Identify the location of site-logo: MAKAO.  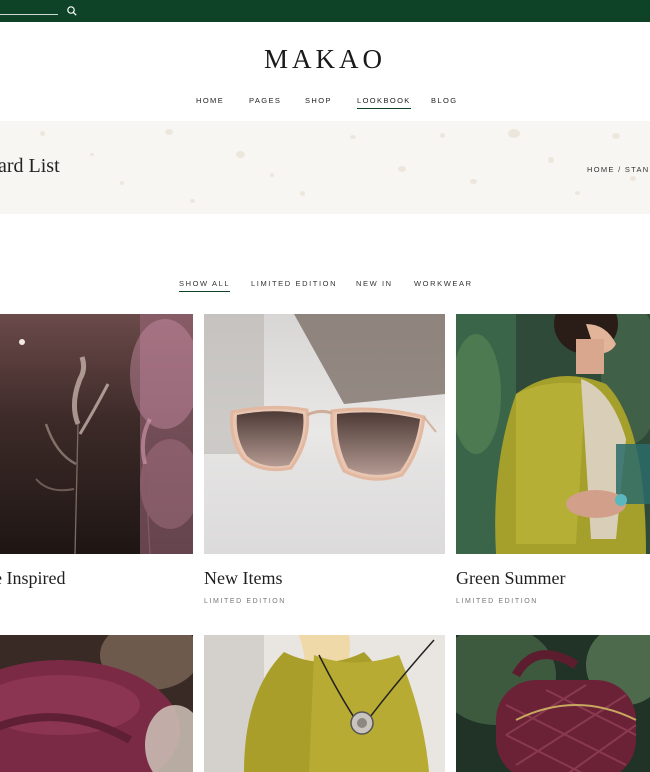
(325, 59).